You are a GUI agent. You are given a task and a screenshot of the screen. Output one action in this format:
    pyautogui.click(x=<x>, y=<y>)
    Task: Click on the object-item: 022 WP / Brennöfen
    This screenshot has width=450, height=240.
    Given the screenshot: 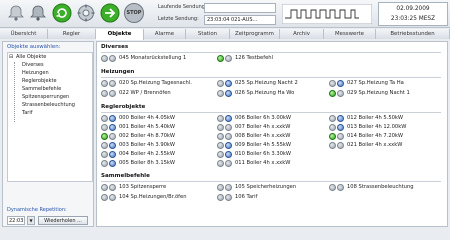 What is the action you would take?
    pyautogui.click(x=156, y=94)
    